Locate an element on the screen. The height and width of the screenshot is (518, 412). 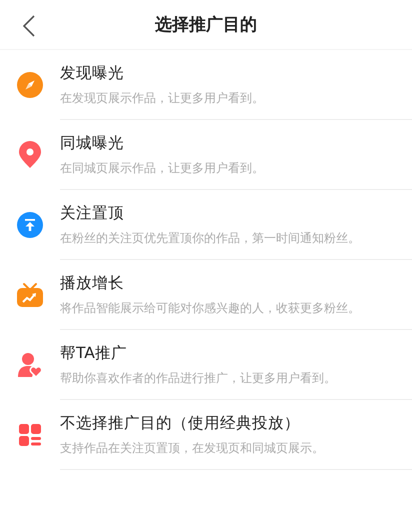
option-title: 不选择推广目的（使用经典投放） is located at coordinates (180, 423).